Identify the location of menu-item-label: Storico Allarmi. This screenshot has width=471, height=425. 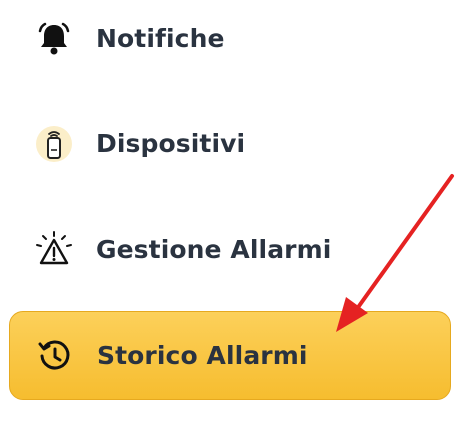
(202, 355).